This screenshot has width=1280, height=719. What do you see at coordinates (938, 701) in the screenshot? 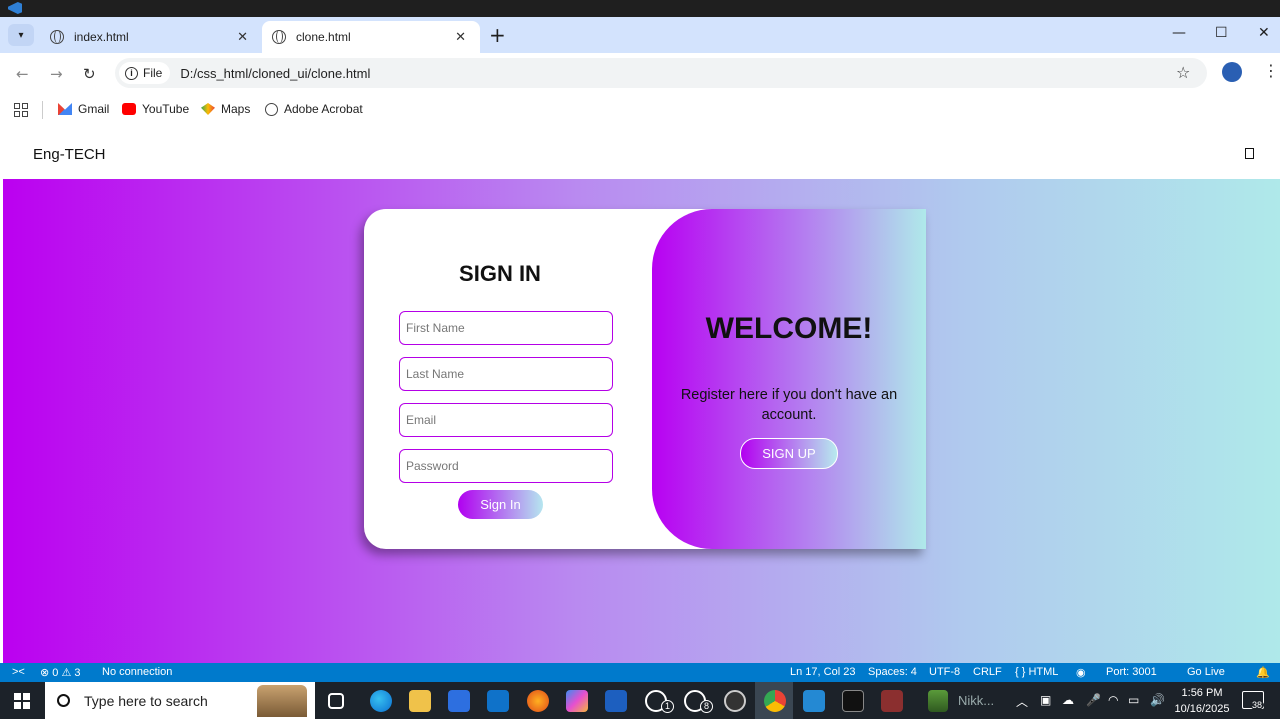
I see `app-icon` at bounding box center [938, 701].